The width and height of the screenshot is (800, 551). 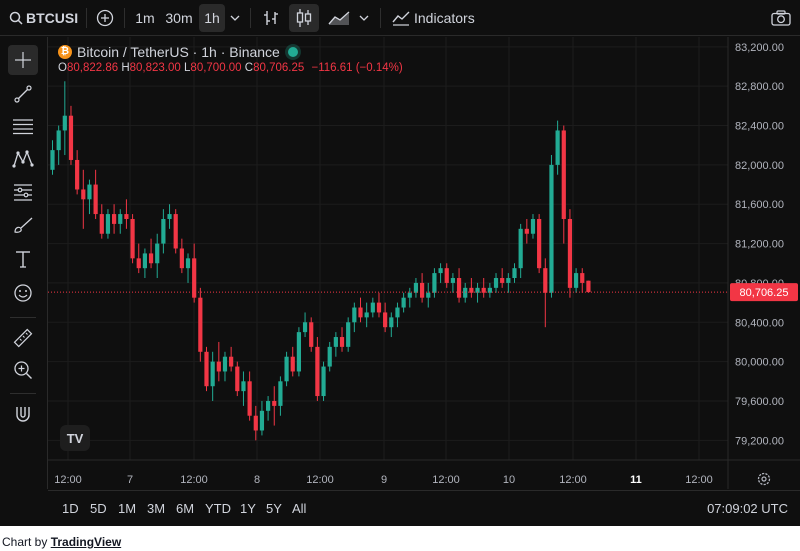 What do you see at coordinates (23, 414) in the screenshot?
I see `magnet-icon` at bounding box center [23, 414].